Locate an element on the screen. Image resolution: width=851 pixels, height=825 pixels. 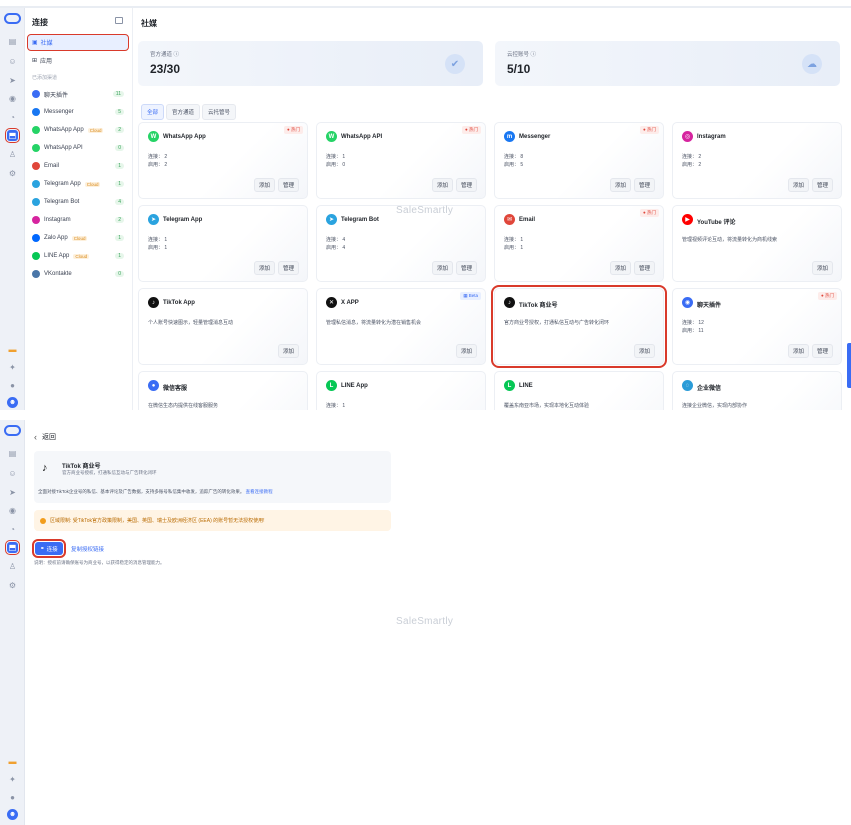
card-title: TikTok 商业号 is located at coordinates (538, 306).